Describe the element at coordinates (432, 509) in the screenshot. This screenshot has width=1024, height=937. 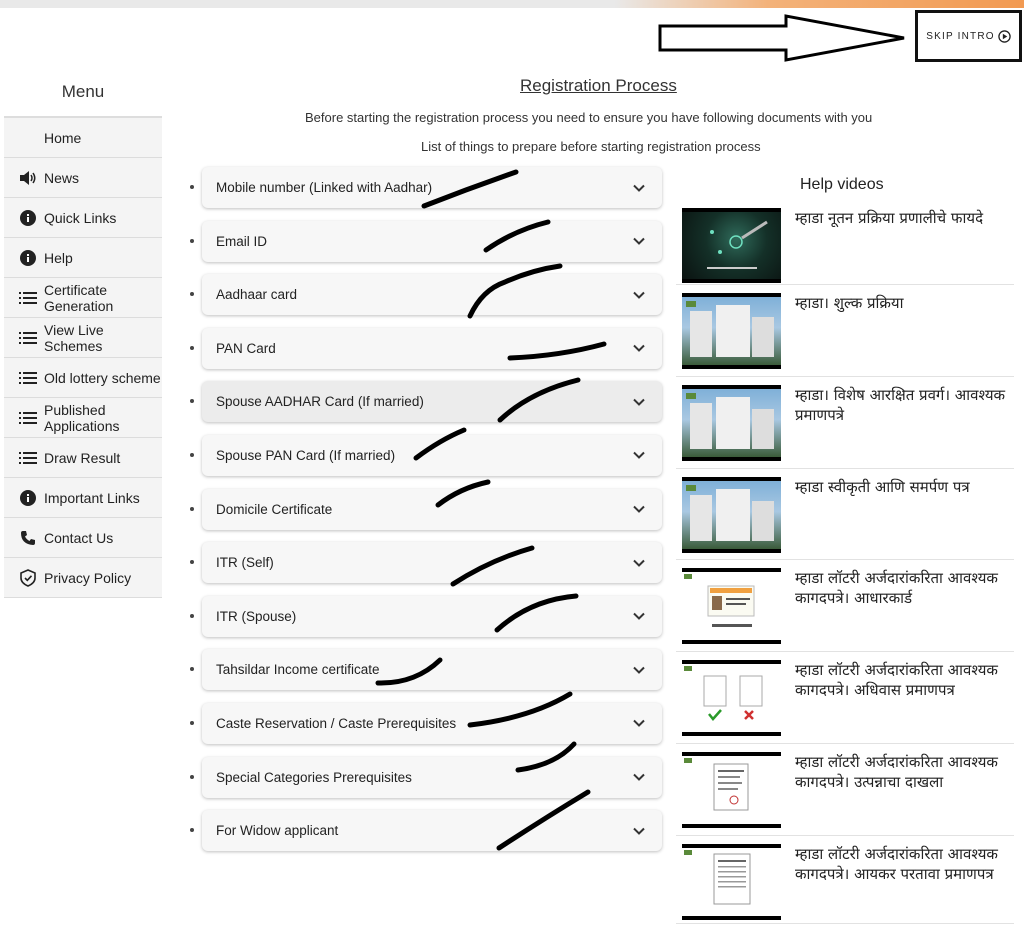
I see `accordion-domicile-certificate: Domicile Certificate` at that location.